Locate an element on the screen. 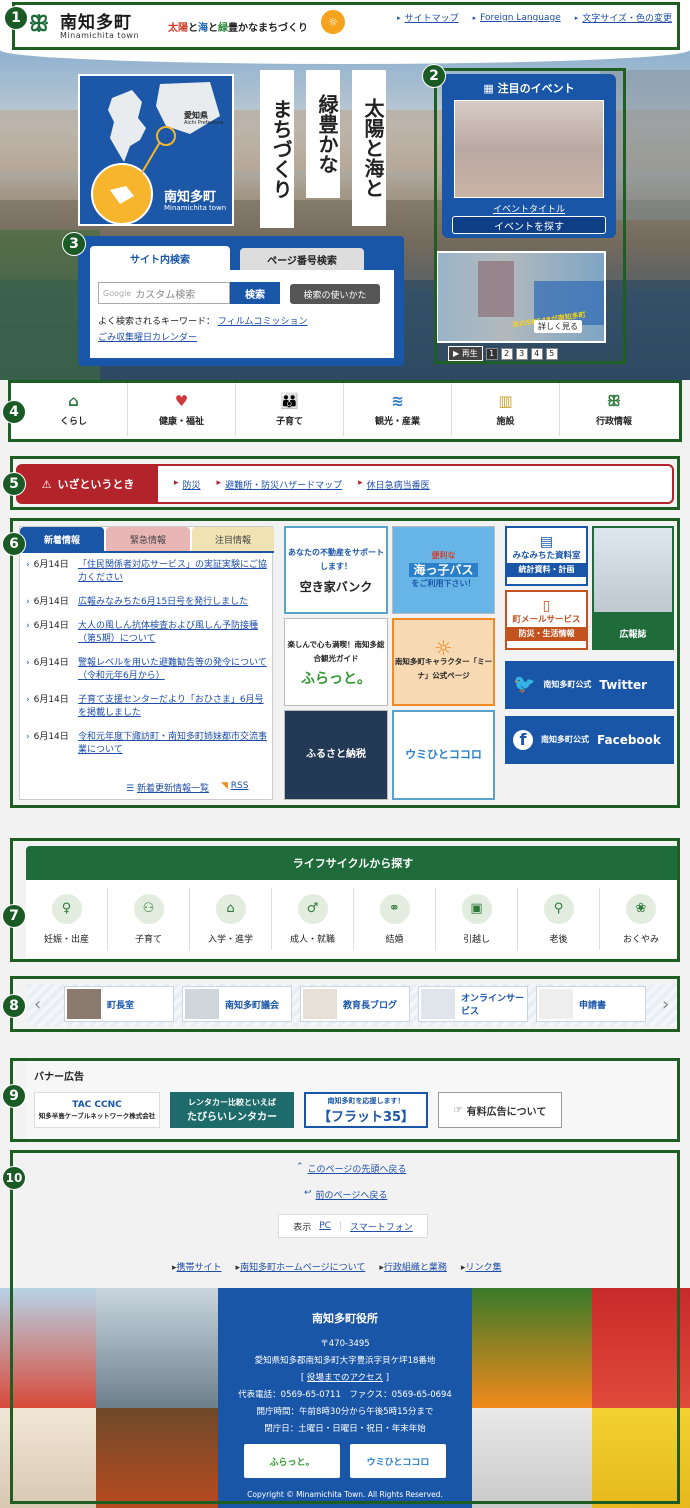 Image resolution: width=690 pixels, height=1508 pixels. flat35-ad: 南知多町を応援します！ 【フラット35】 is located at coordinates (366, 1110).